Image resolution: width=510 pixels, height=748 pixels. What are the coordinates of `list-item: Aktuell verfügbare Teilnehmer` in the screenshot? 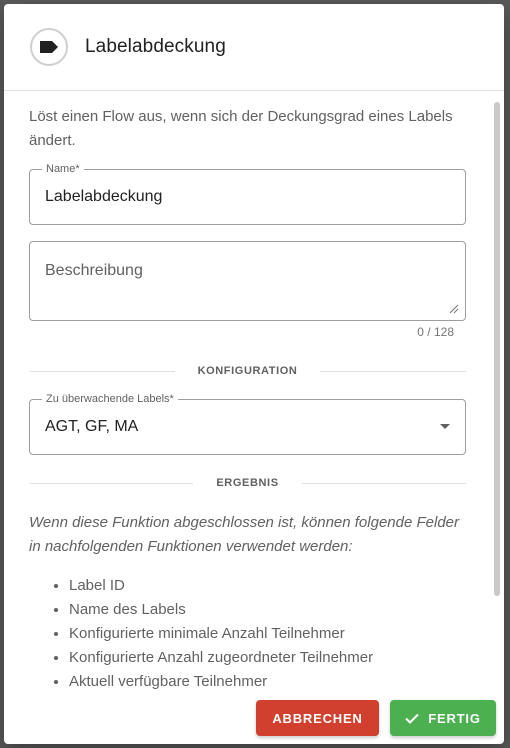 It's located at (221, 682).